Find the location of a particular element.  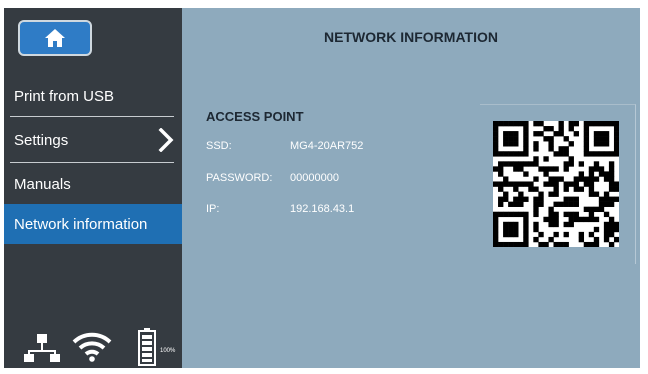

ip-label: IP: is located at coordinates (213, 209).